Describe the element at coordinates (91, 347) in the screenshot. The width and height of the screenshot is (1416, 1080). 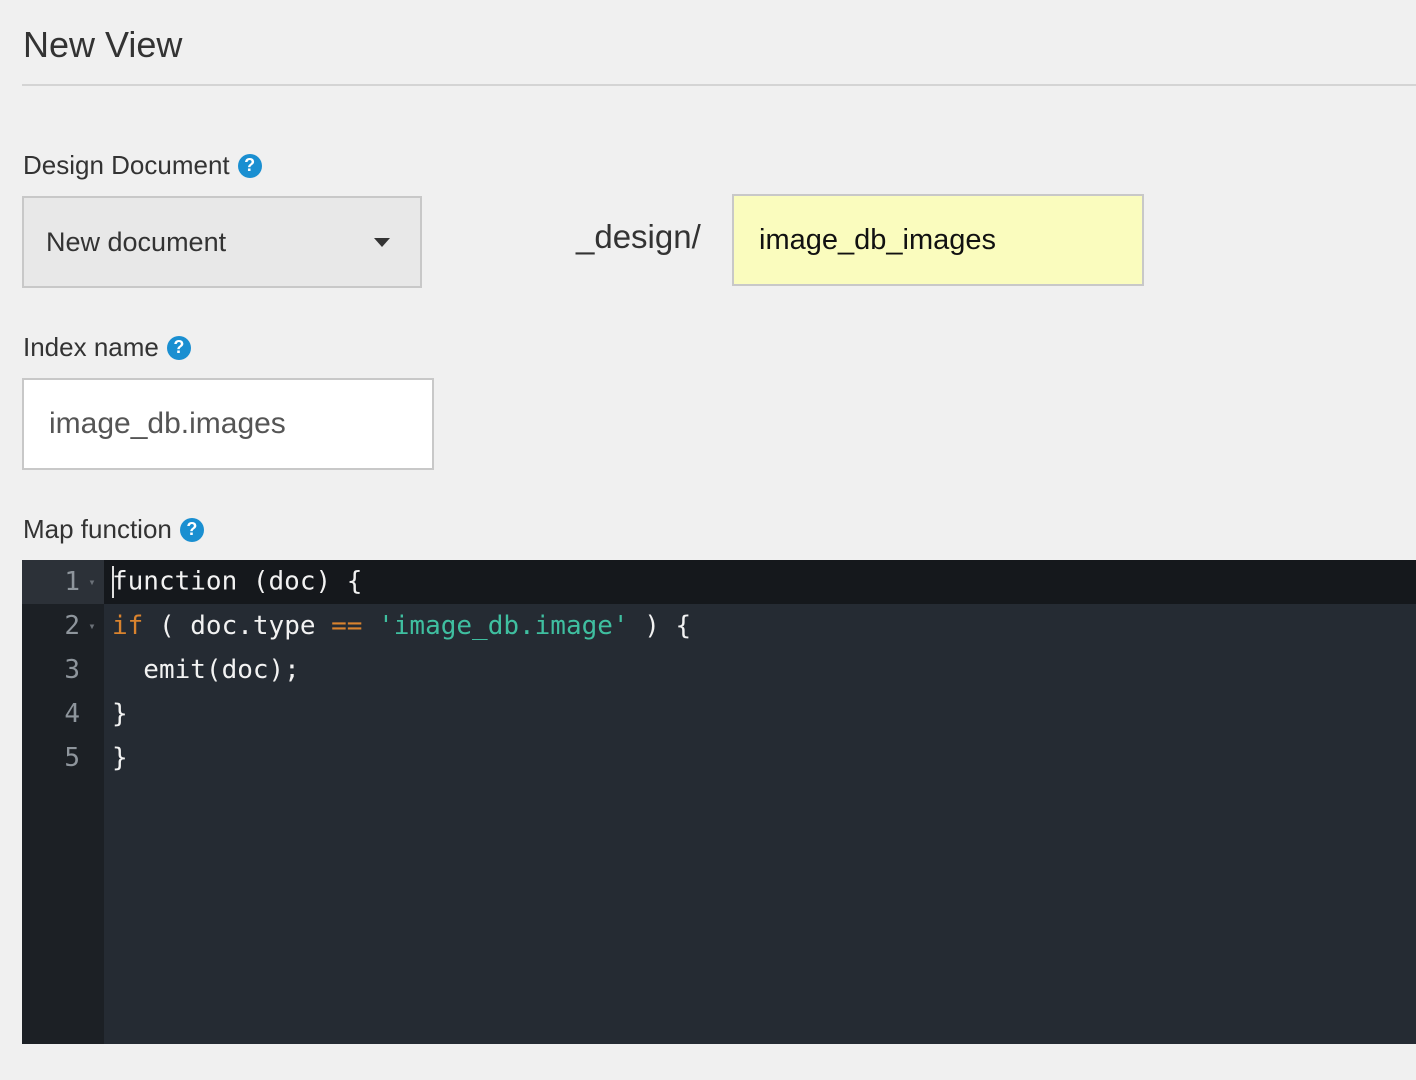
I see `index-name-label: Index name` at that location.